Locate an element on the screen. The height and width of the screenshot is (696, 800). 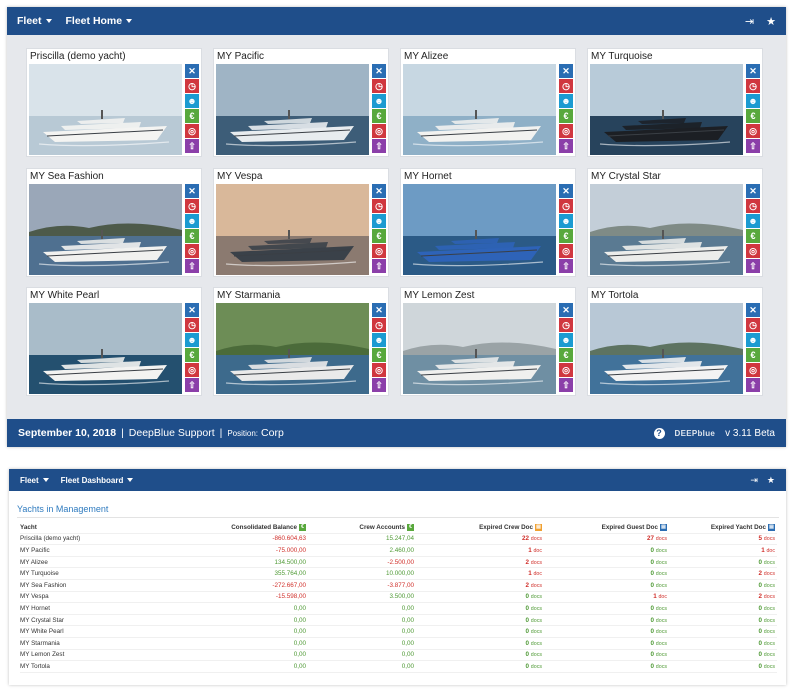
yacht-card: MY Turquoise ✕ ◷ ☻ € ◎ ⇧ is located at coordinates (675, 102).